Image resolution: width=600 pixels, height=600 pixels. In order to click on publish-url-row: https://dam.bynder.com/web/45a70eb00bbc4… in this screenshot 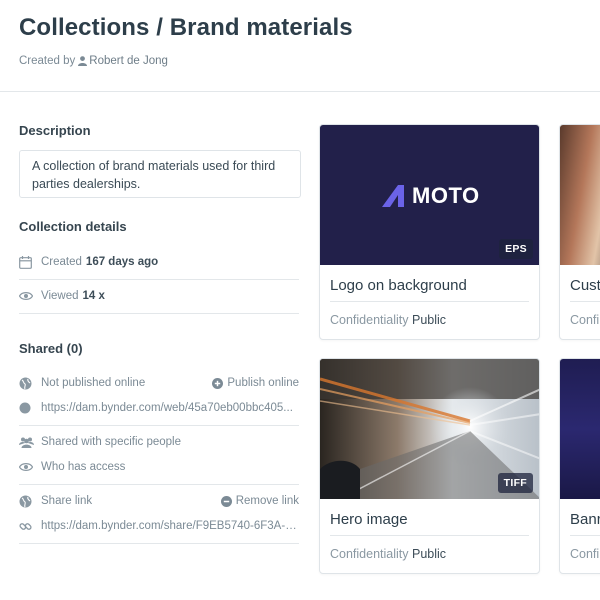, I will do `click(159, 408)`.